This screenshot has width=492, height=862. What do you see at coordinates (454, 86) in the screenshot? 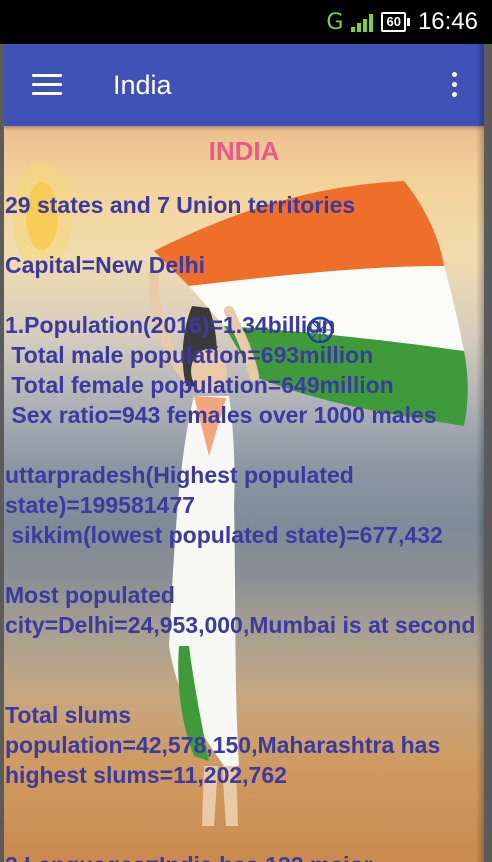
I see `more-vert-icon` at bounding box center [454, 86].